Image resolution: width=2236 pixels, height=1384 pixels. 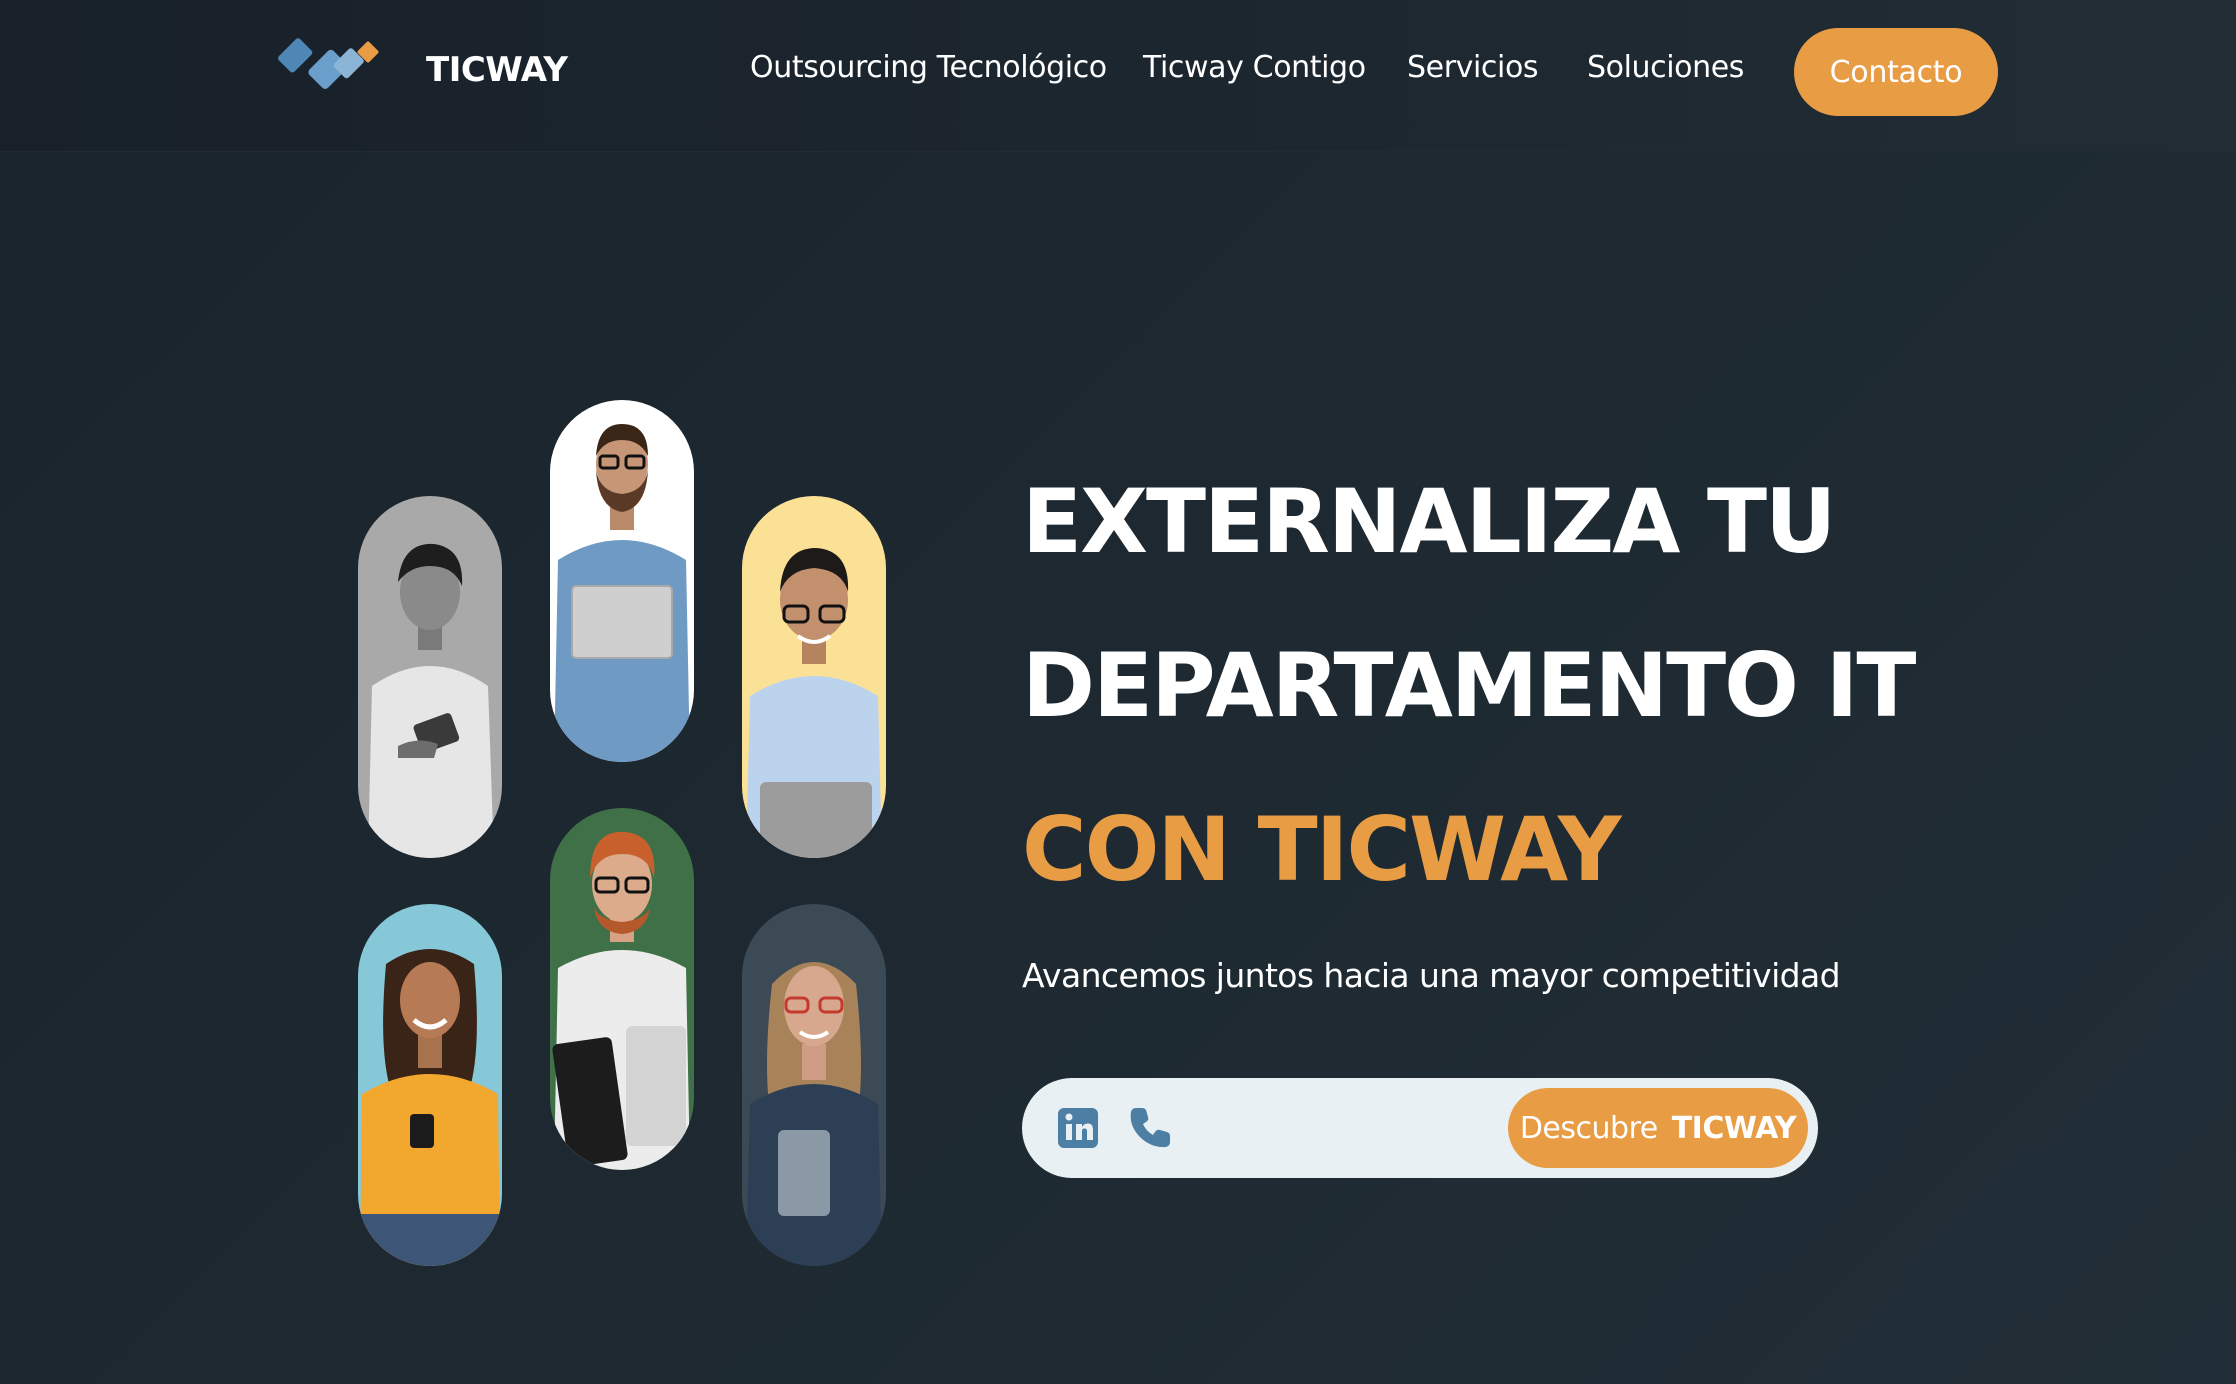 What do you see at coordinates (1469, 685) in the screenshot?
I see `hero-title-line-2: DEPARTAMENTO IT` at bounding box center [1469, 685].